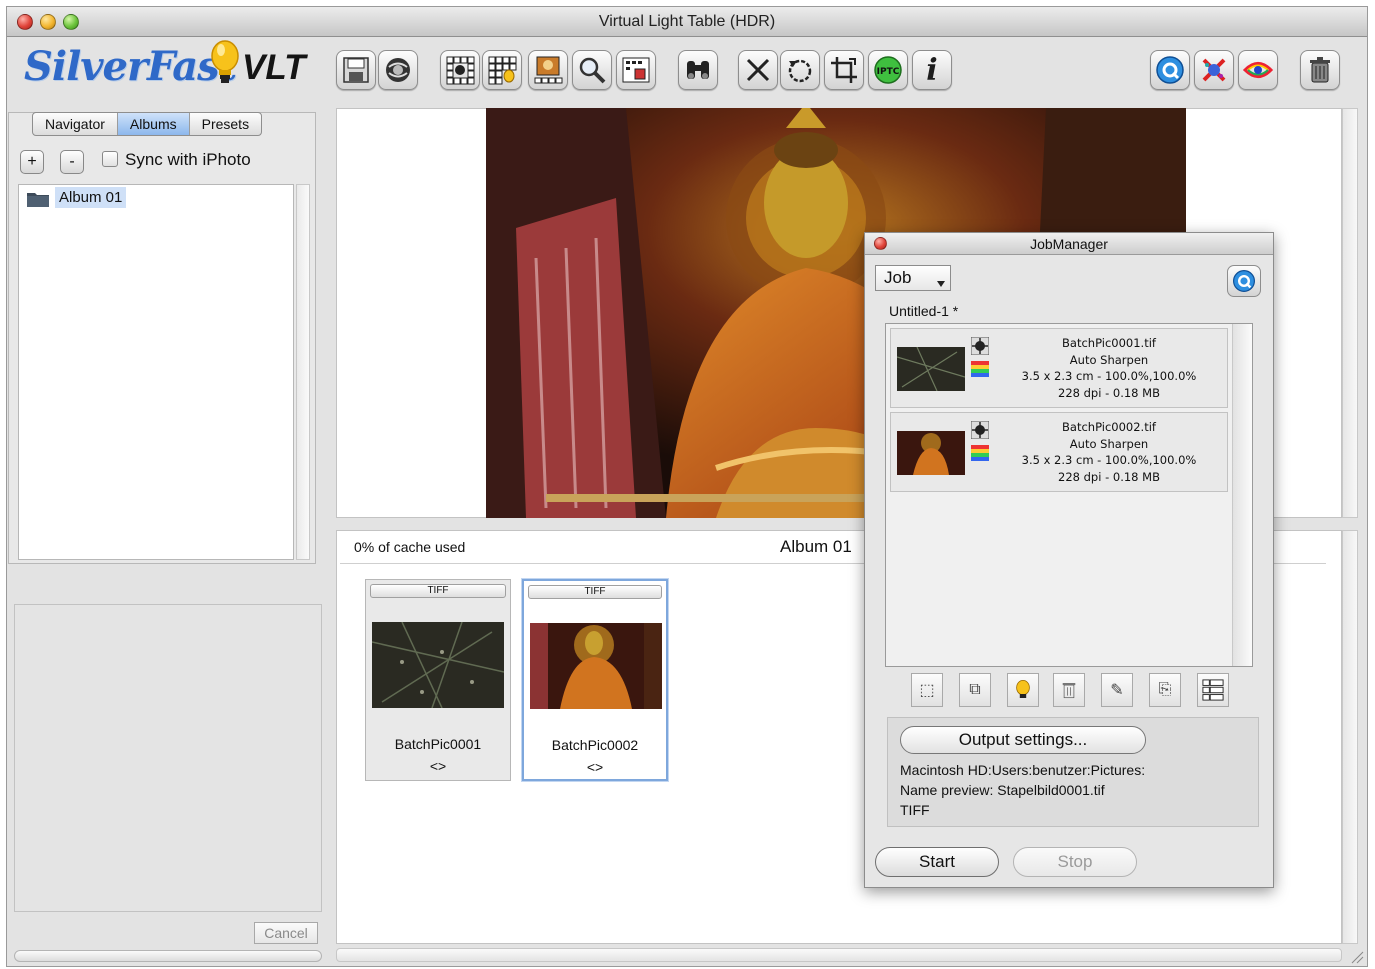 This screenshot has width=1375, height=969. I want to click on delete-selection-button, so click(758, 70).